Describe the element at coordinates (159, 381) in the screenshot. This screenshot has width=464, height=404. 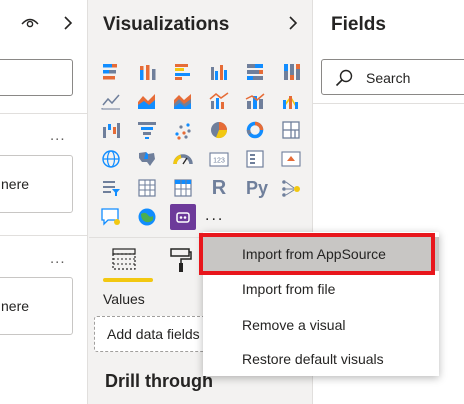
I see `drill-through-heading: Drill through` at that location.